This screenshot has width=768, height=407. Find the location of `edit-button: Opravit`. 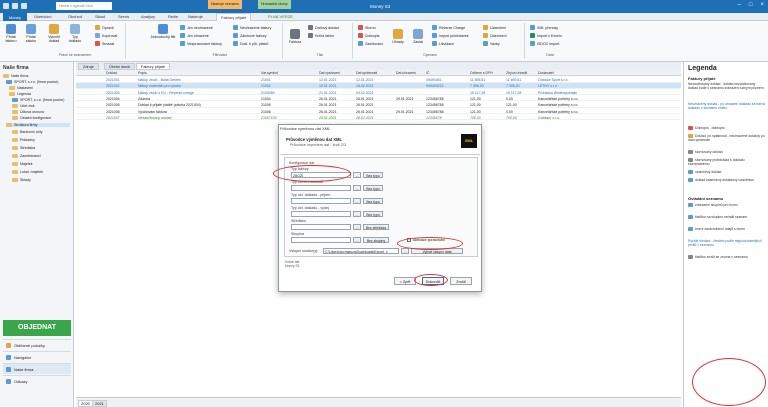

edit-button: Opravit is located at coordinates (104, 27).